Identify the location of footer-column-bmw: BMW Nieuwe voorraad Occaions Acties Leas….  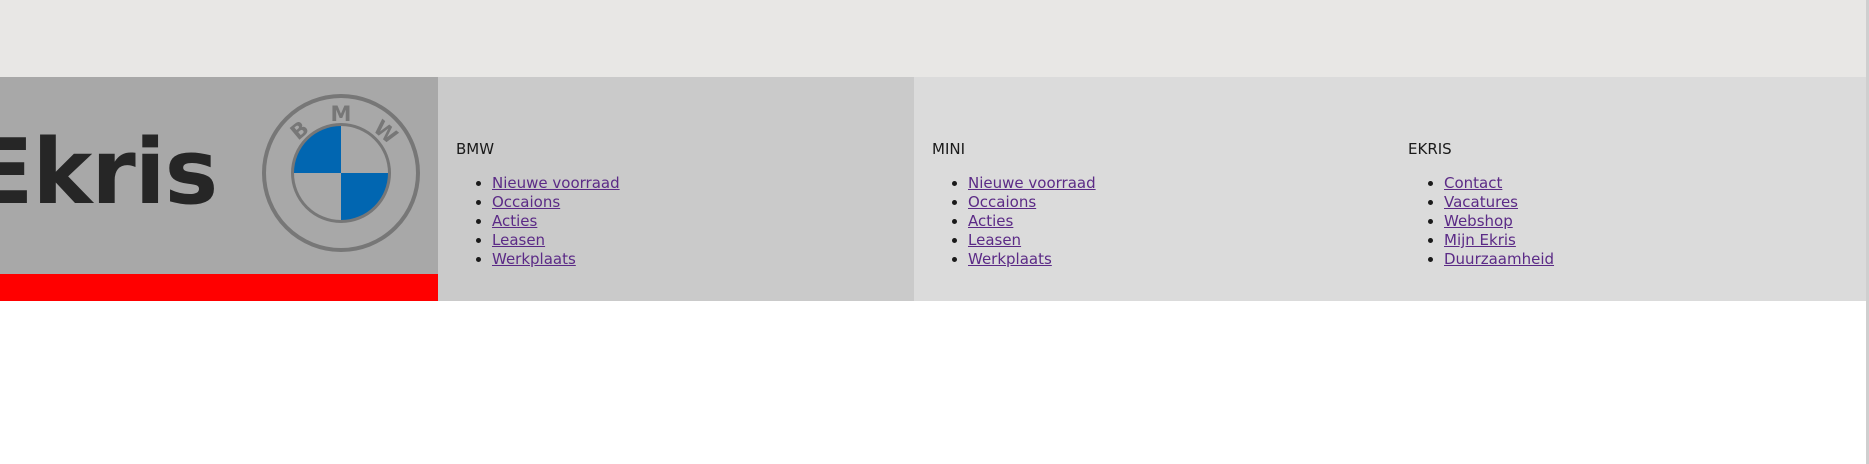
(676, 189).